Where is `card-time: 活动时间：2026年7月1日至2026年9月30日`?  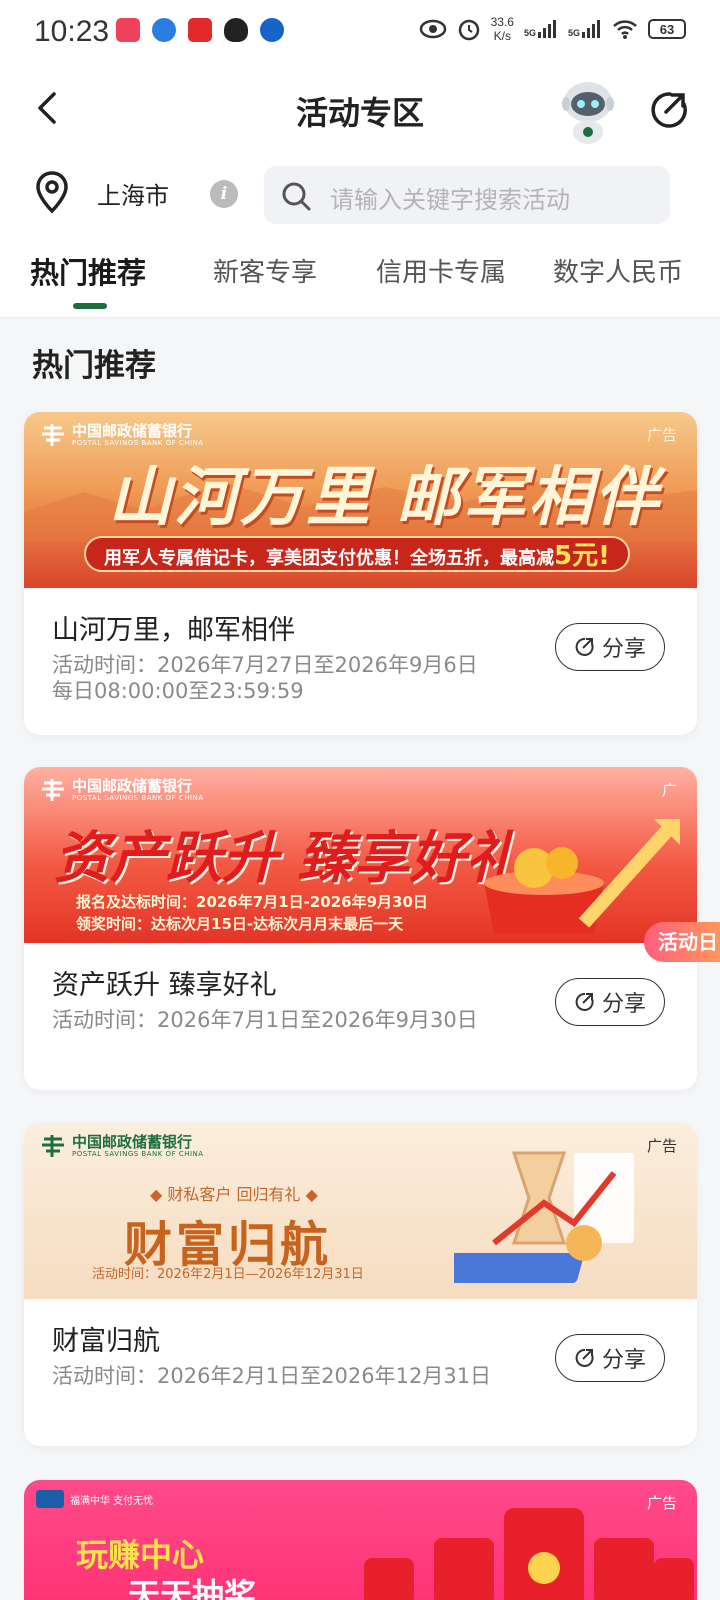
card-time: 活动时间：2026年7月1日至2026年9月30日 is located at coordinates (265, 1020).